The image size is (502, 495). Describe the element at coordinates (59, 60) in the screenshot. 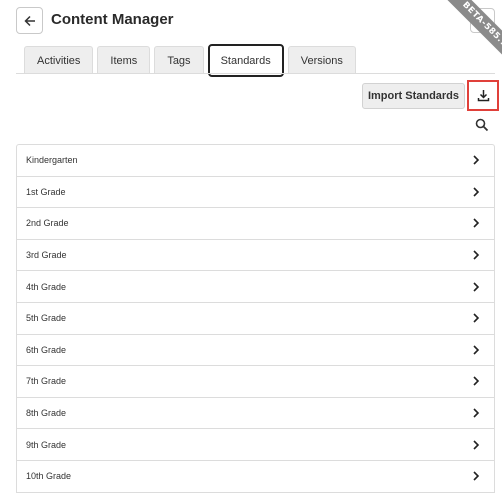

I see `tab-activities: Activities` at that location.